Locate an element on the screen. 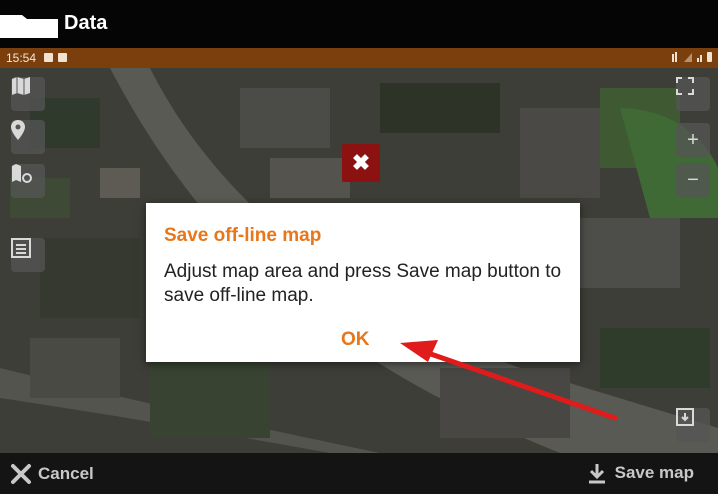  status-time: 15:54 is located at coordinates (21, 58).